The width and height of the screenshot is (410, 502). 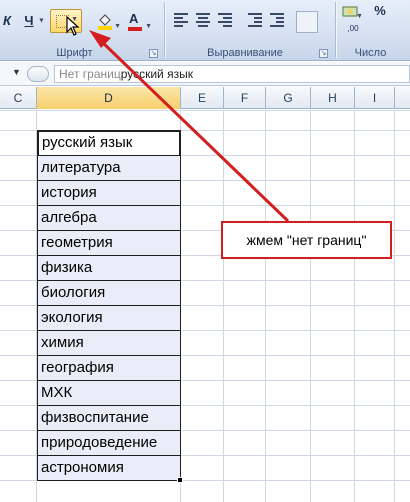 I want to click on number-group-label: Число, so click(x=370, y=53).